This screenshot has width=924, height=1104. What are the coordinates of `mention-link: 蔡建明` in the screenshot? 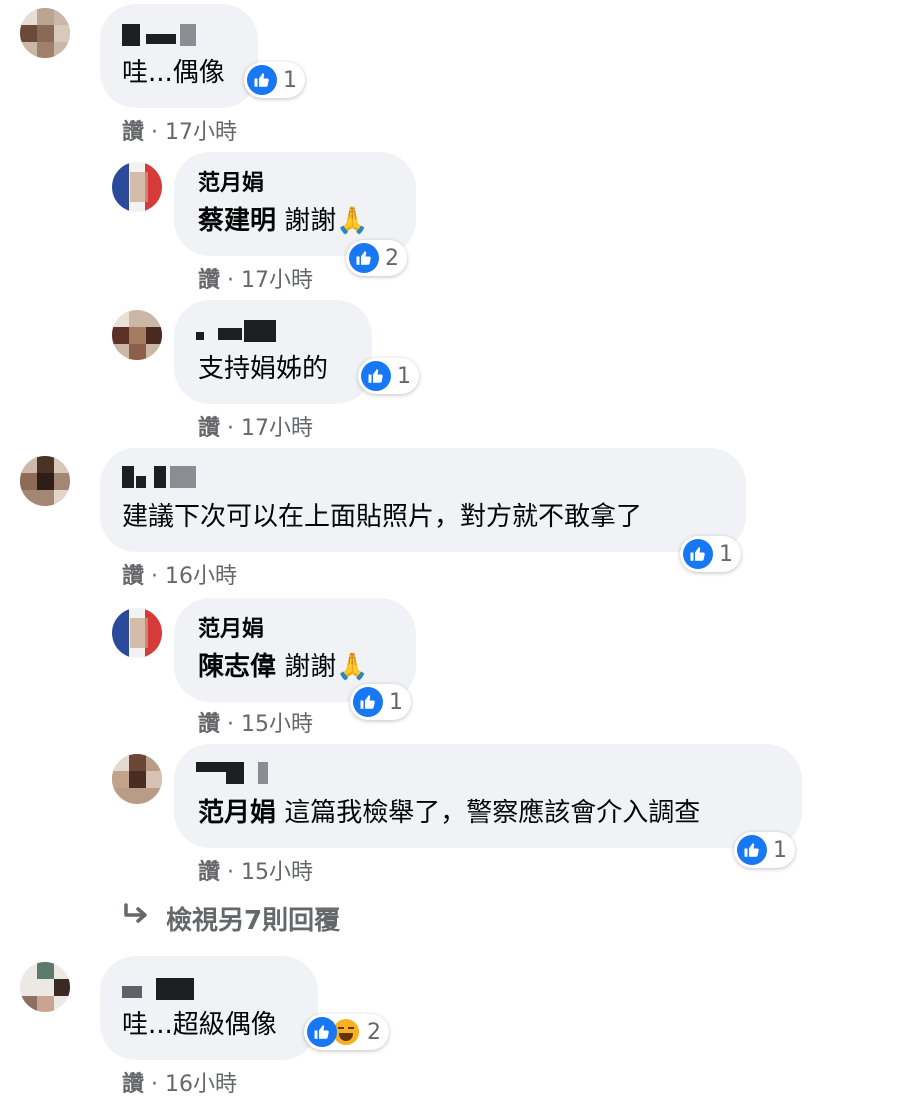 It's located at (237, 221).